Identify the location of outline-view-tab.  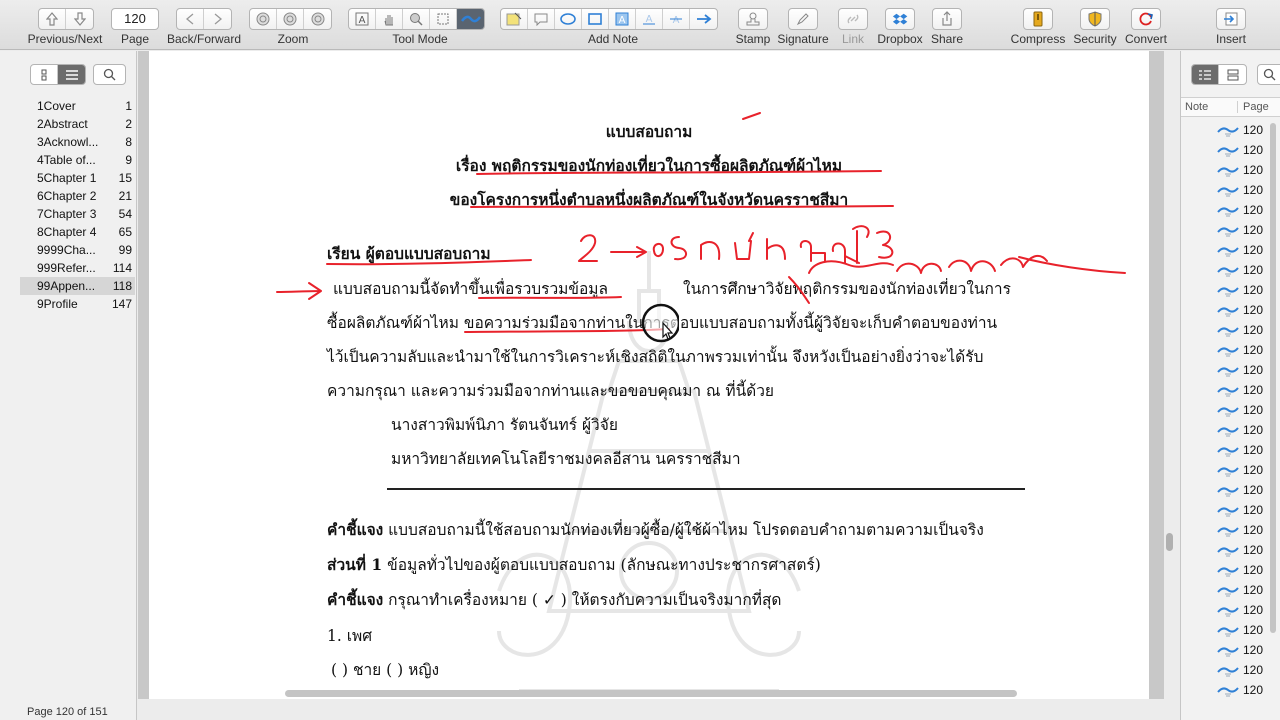
(71, 74).